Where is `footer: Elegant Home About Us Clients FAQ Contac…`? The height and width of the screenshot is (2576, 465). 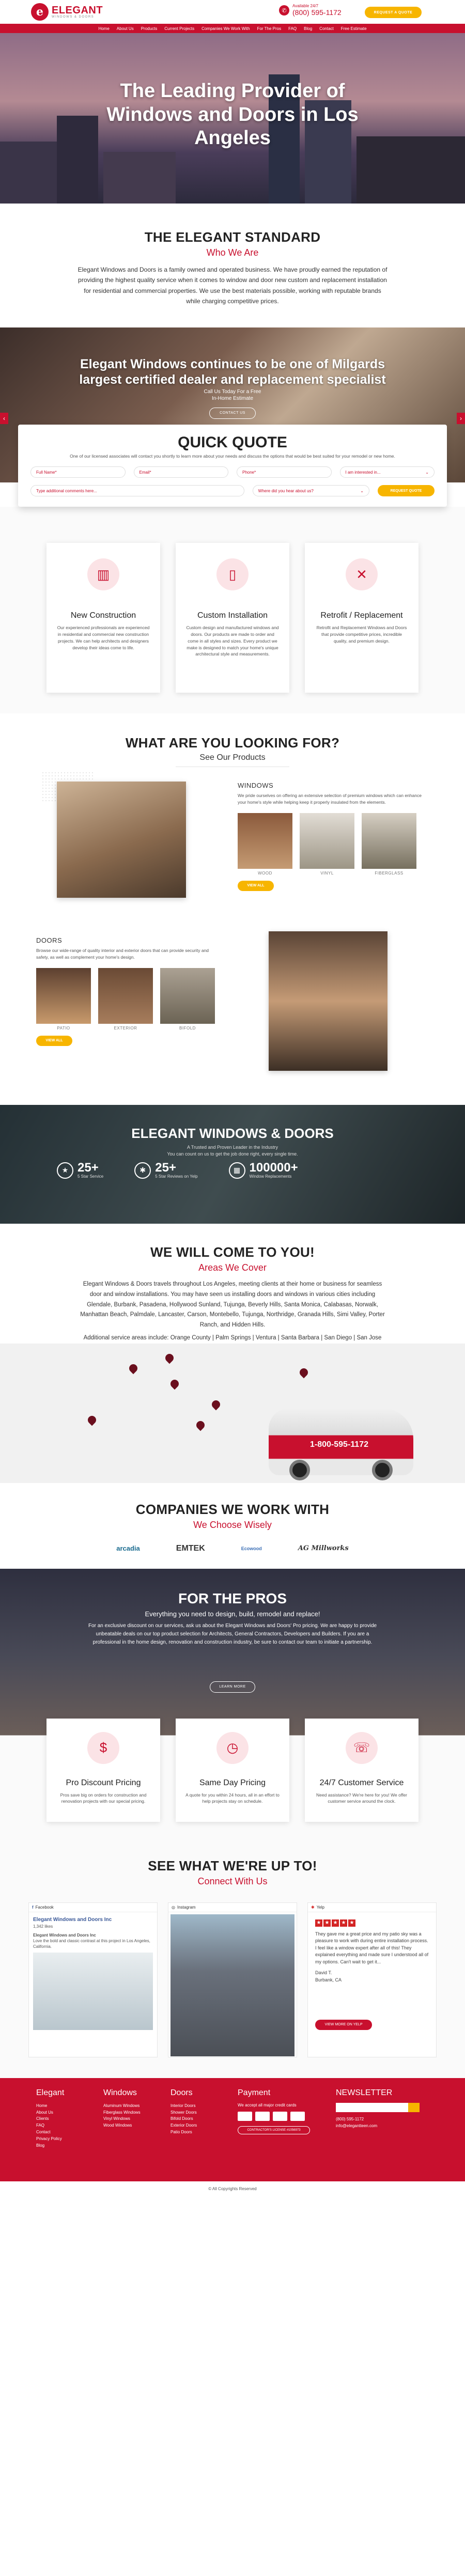 footer: Elegant Home About Us Clients FAQ Contac… is located at coordinates (233, 2130).